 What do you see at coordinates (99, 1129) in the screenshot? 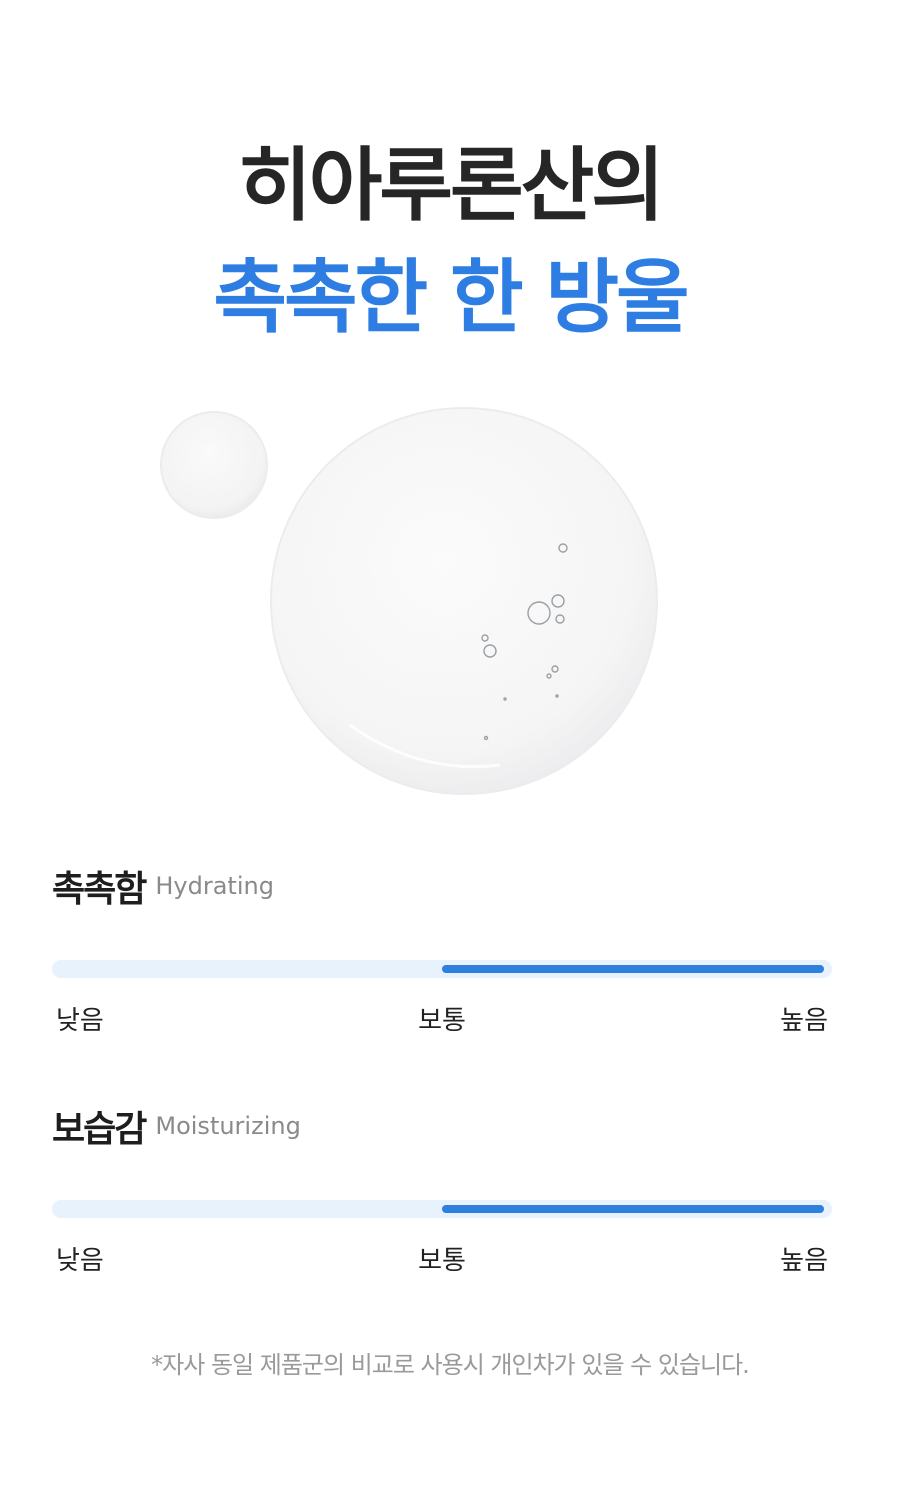
I see `metric-title-ko: 보습감` at bounding box center [99, 1129].